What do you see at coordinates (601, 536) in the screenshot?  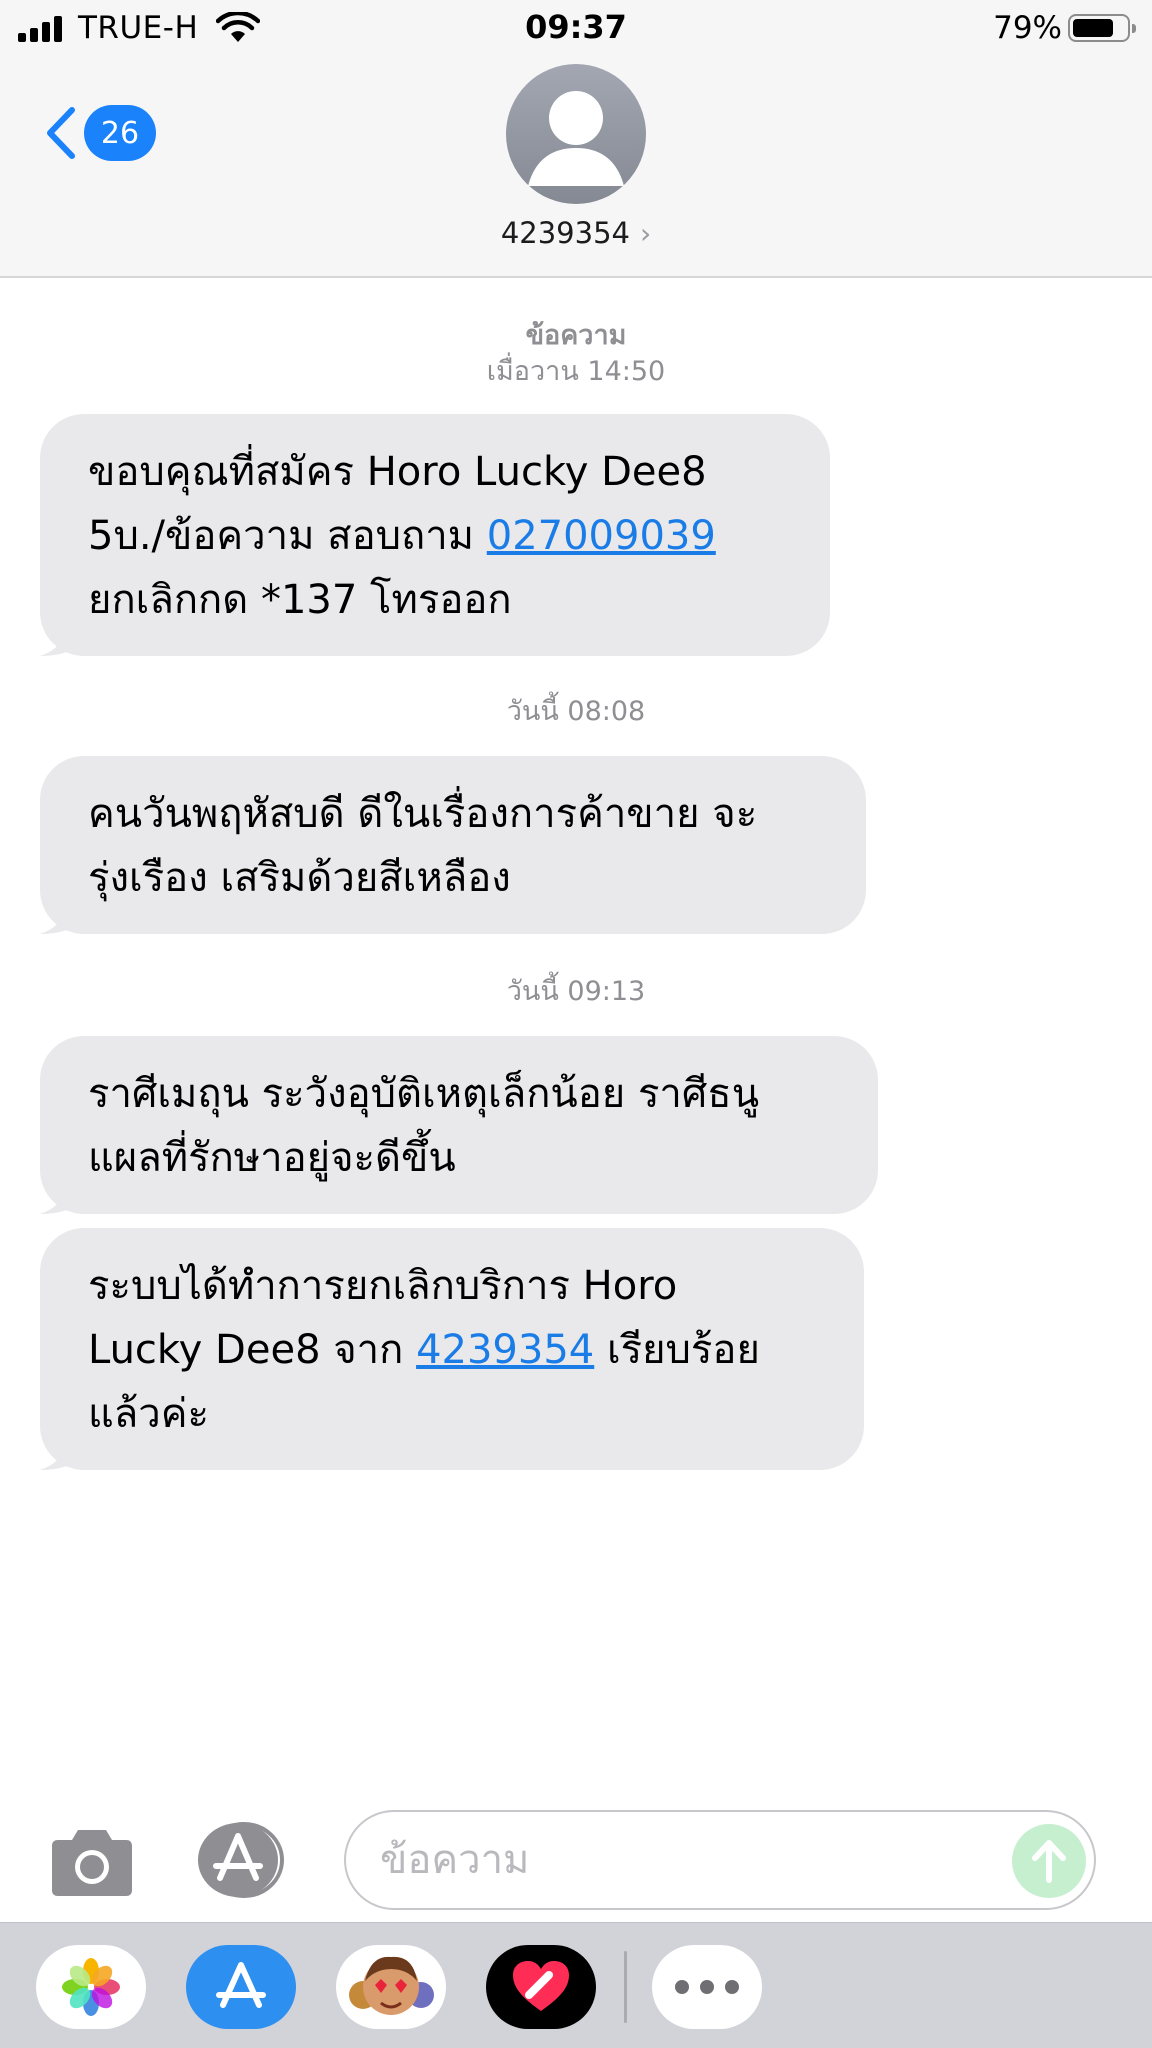 I see `phone-number-link: 027009039` at bounding box center [601, 536].